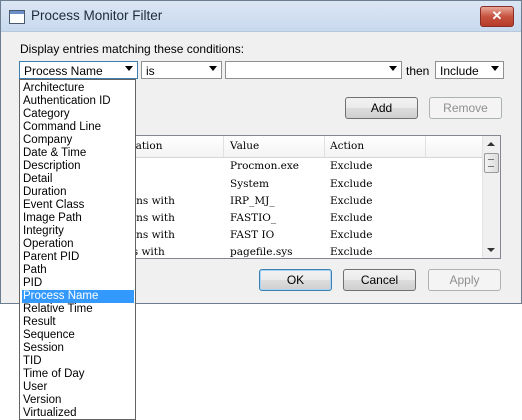  I want to click on row-value: FAST IO, so click(252, 235).